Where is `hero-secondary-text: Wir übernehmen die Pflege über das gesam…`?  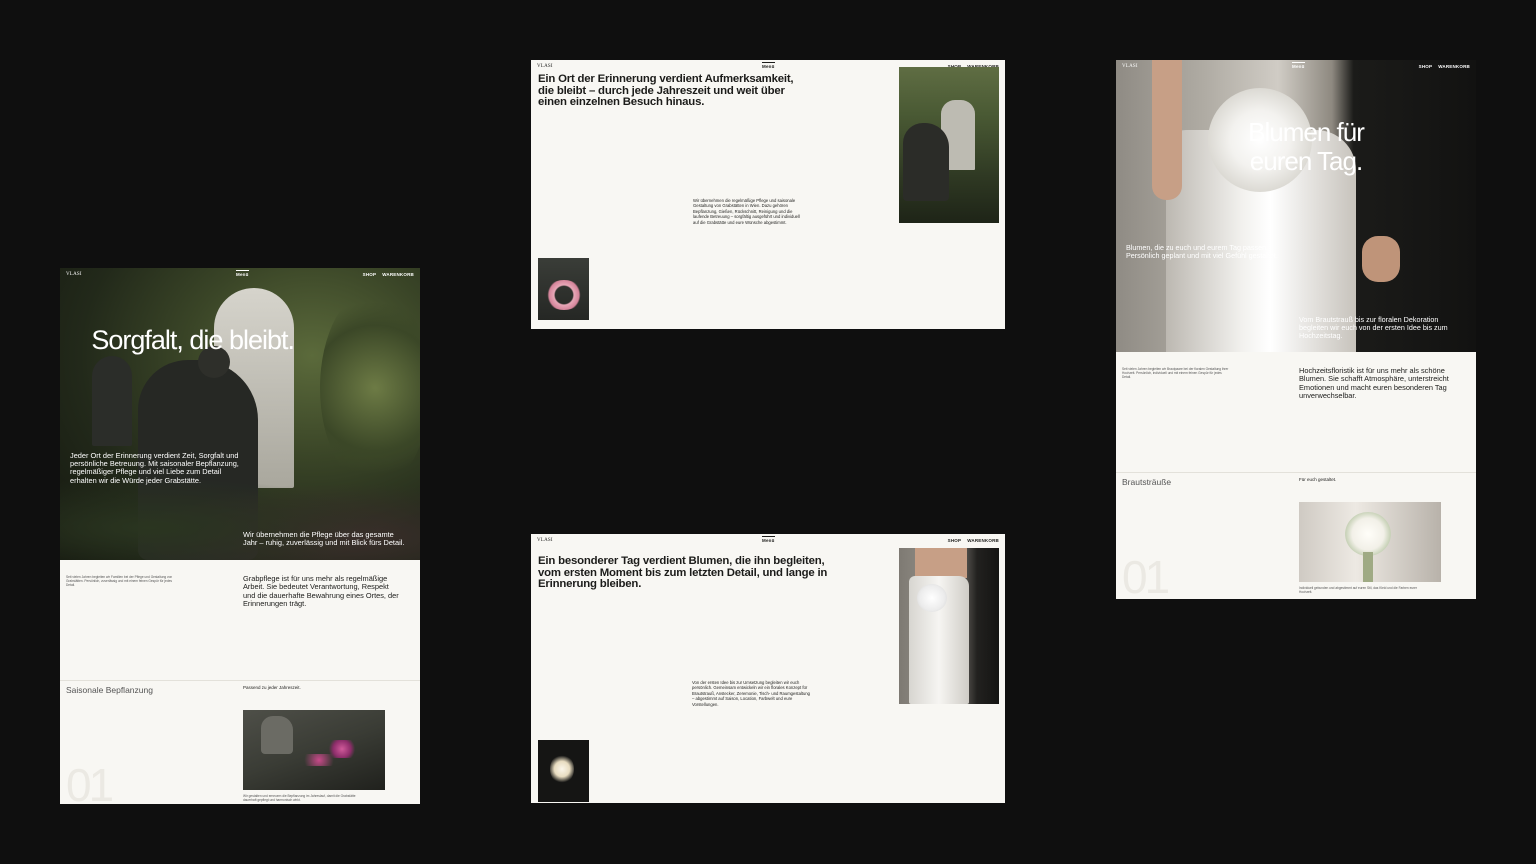 hero-secondary-text: Wir übernehmen die Pflege über das gesam… is located at coordinates (324, 539).